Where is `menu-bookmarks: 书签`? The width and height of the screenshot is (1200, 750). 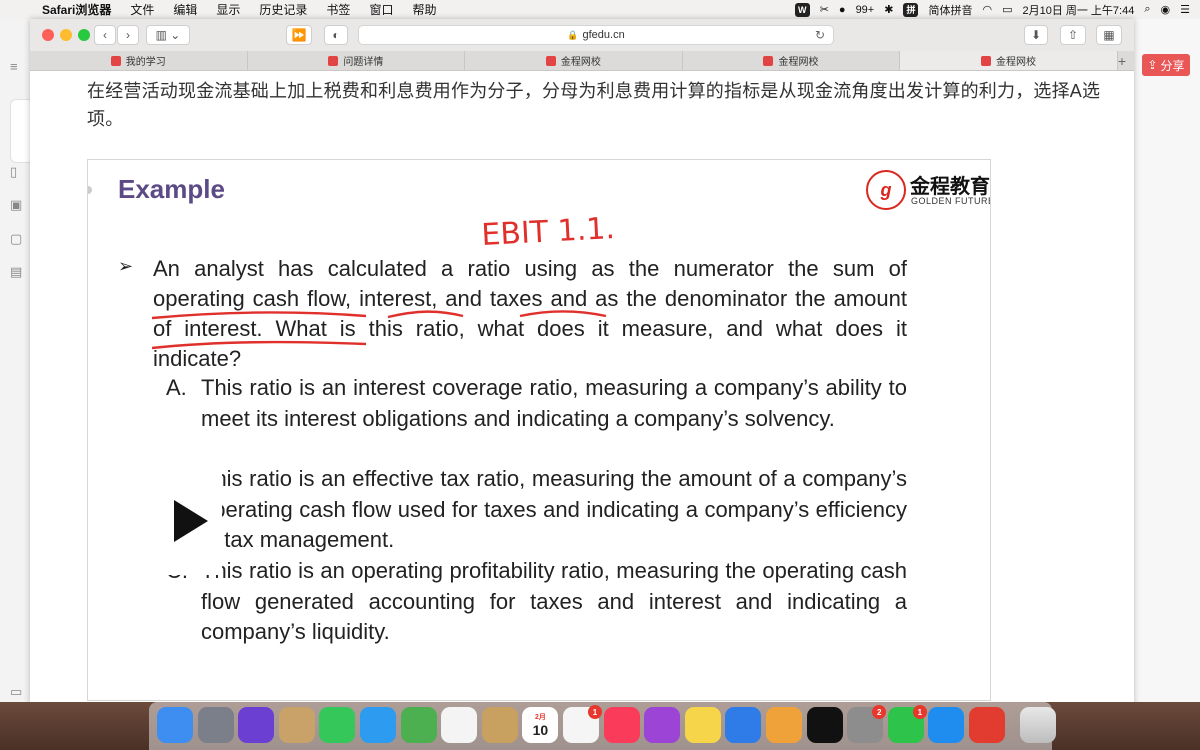 menu-bookmarks: 书签 is located at coordinates (338, 9).